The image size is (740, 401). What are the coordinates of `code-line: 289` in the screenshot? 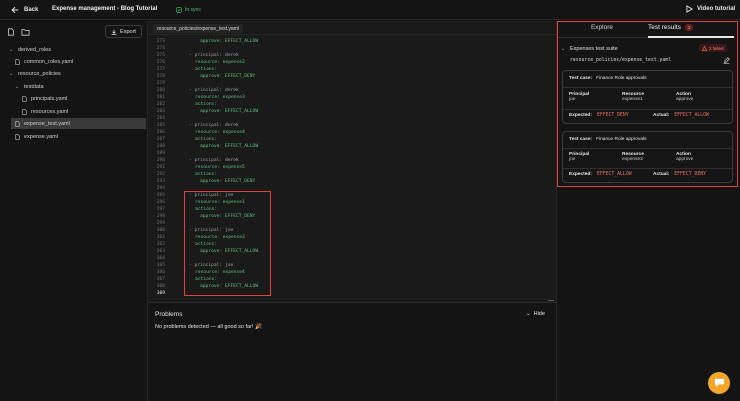 It's located at (348, 153).